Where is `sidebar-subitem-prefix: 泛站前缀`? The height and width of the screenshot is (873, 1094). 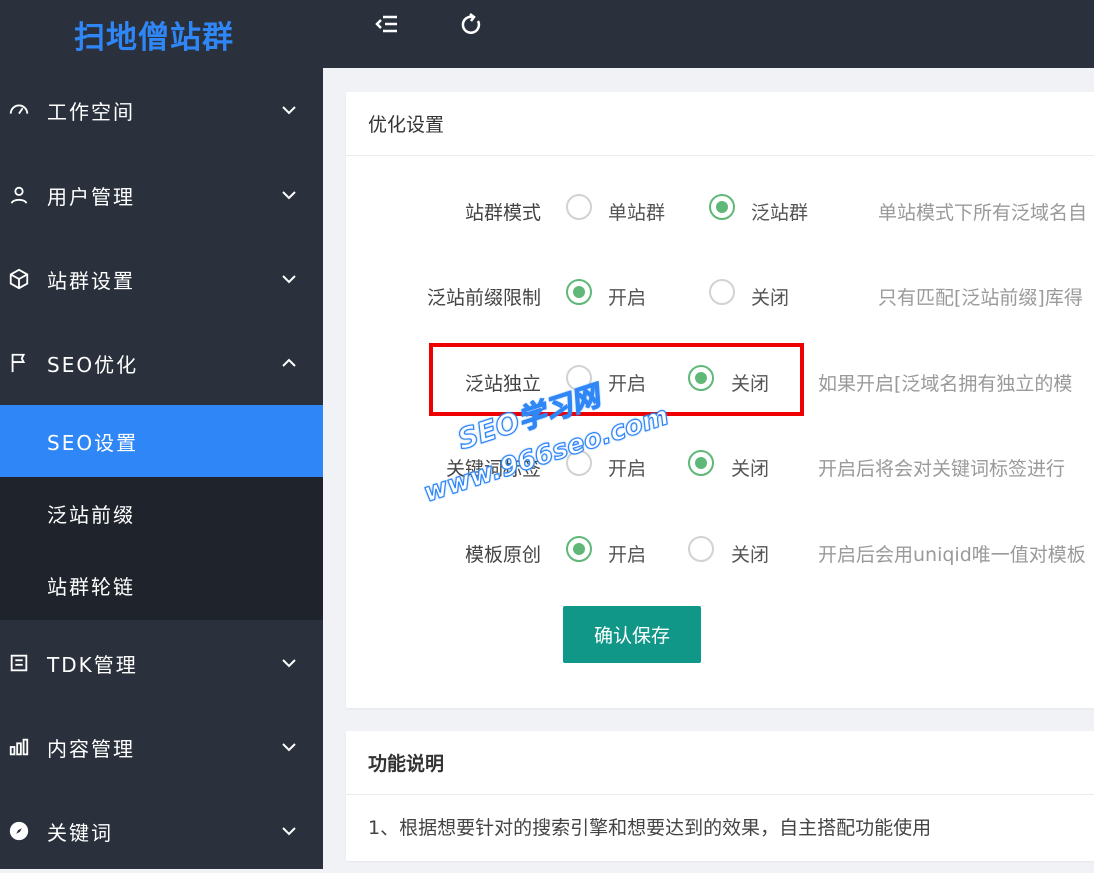 sidebar-subitem-prefix: 泛站前缀 is located at coordinates (161, 513).